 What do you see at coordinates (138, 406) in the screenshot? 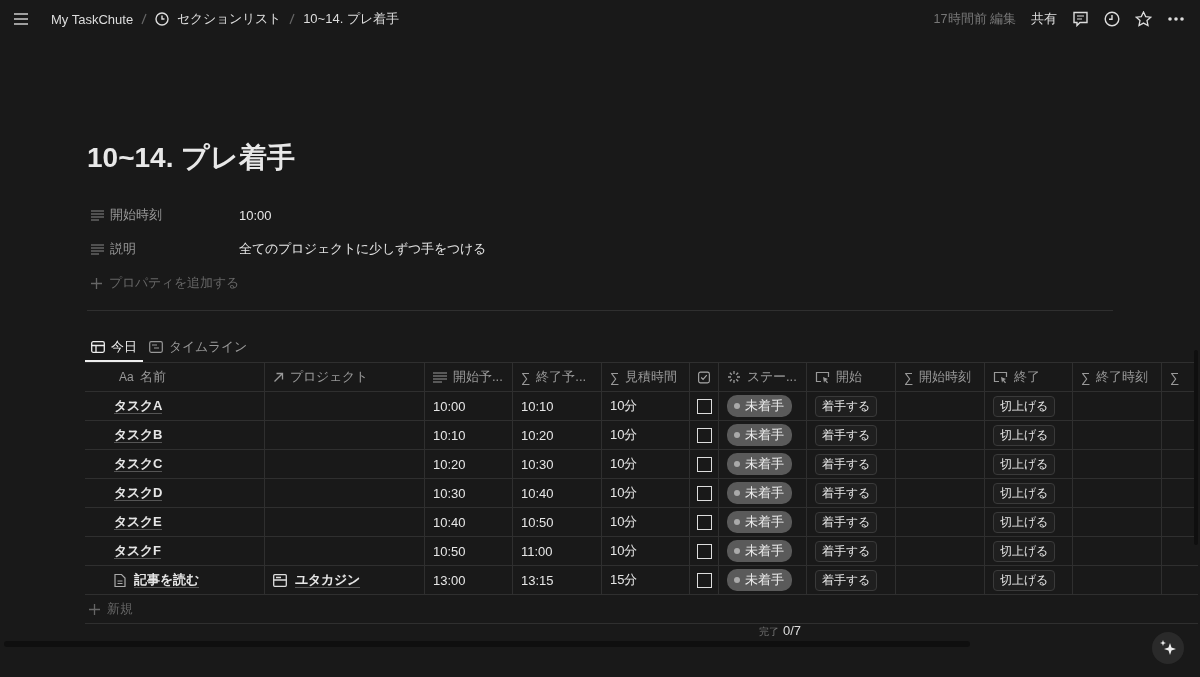
I see `task-name: タスクA` at bounding box center [138, 406].